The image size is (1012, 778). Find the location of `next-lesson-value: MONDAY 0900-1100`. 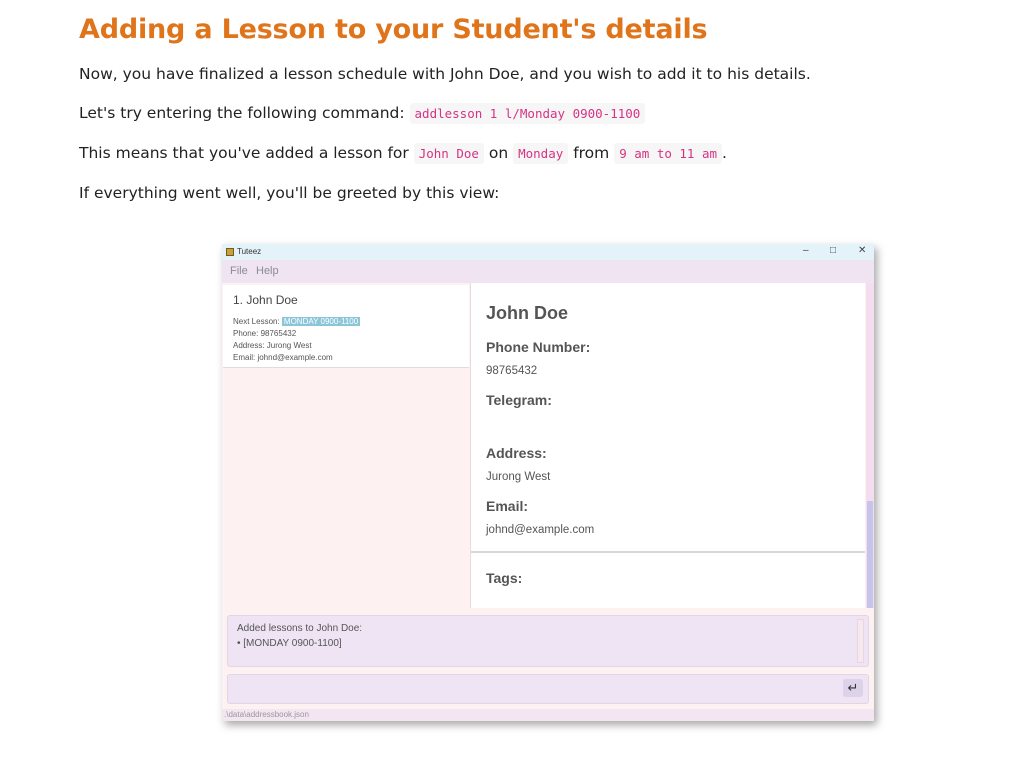

next-lesson-value: MONDAY 0900-1100 is located at coordinates (321, 321).